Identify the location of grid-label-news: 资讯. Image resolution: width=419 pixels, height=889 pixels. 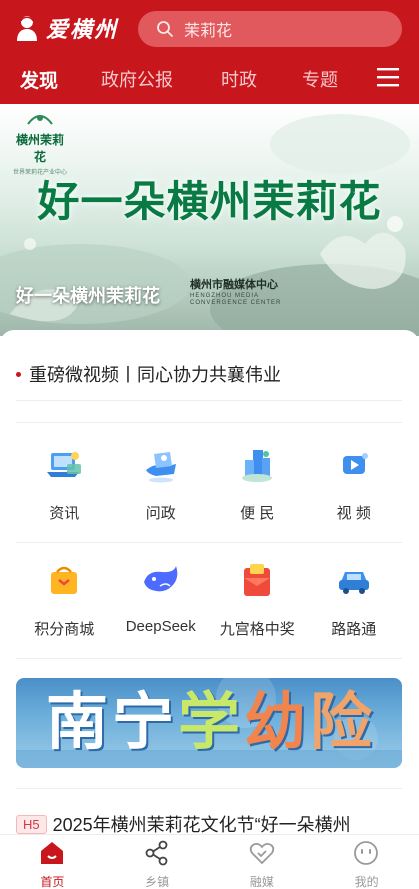
(64, 513).